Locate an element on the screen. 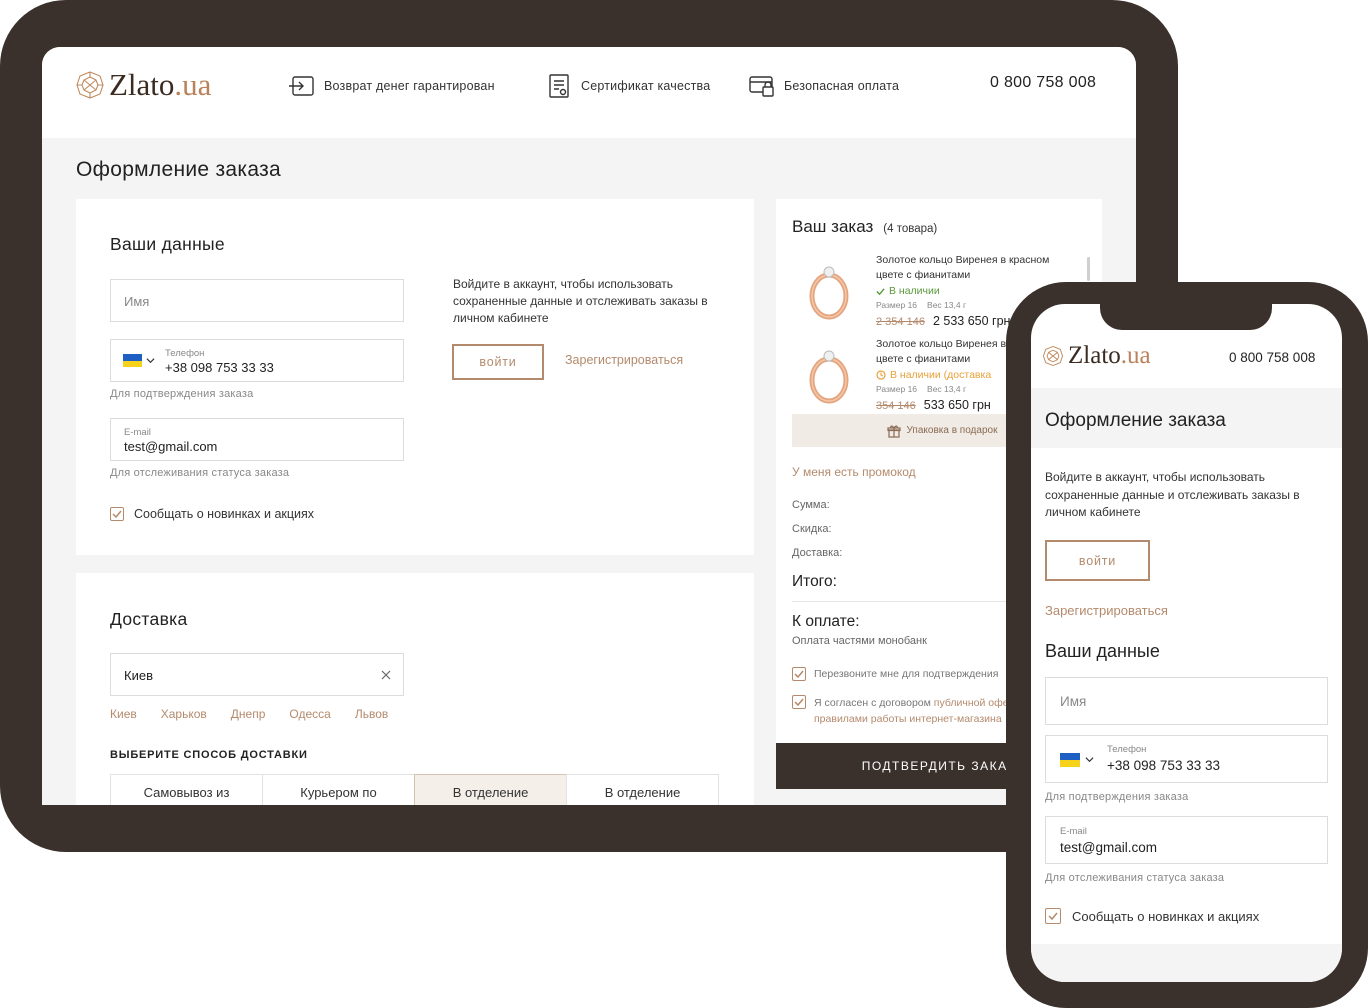 Image resolution: width=1368 pixels, height=1008 pixels. city-value: Киев is located at coordinates (138, 675).